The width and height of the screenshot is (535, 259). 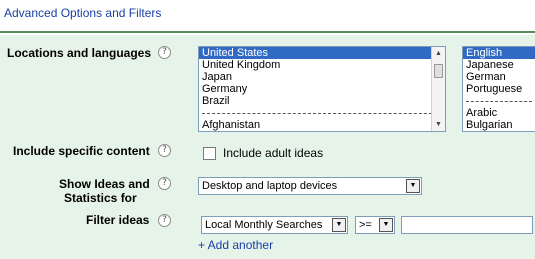 What do you see at coordinates (100, 198) in the screenshot?
I see `show-ideas-label-line2: Statistics for` at bounding box center [100, 198].